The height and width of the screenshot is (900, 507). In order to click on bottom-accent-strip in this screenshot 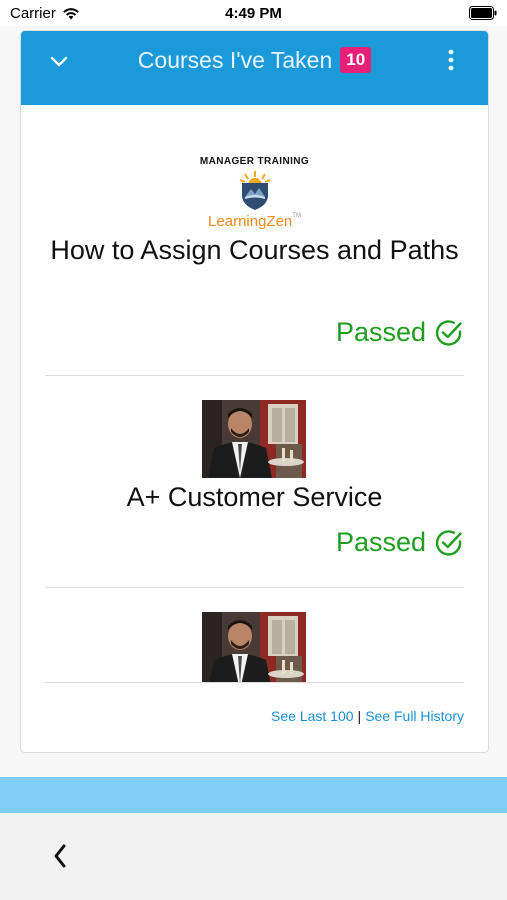, I will do `click(253, 795)`.